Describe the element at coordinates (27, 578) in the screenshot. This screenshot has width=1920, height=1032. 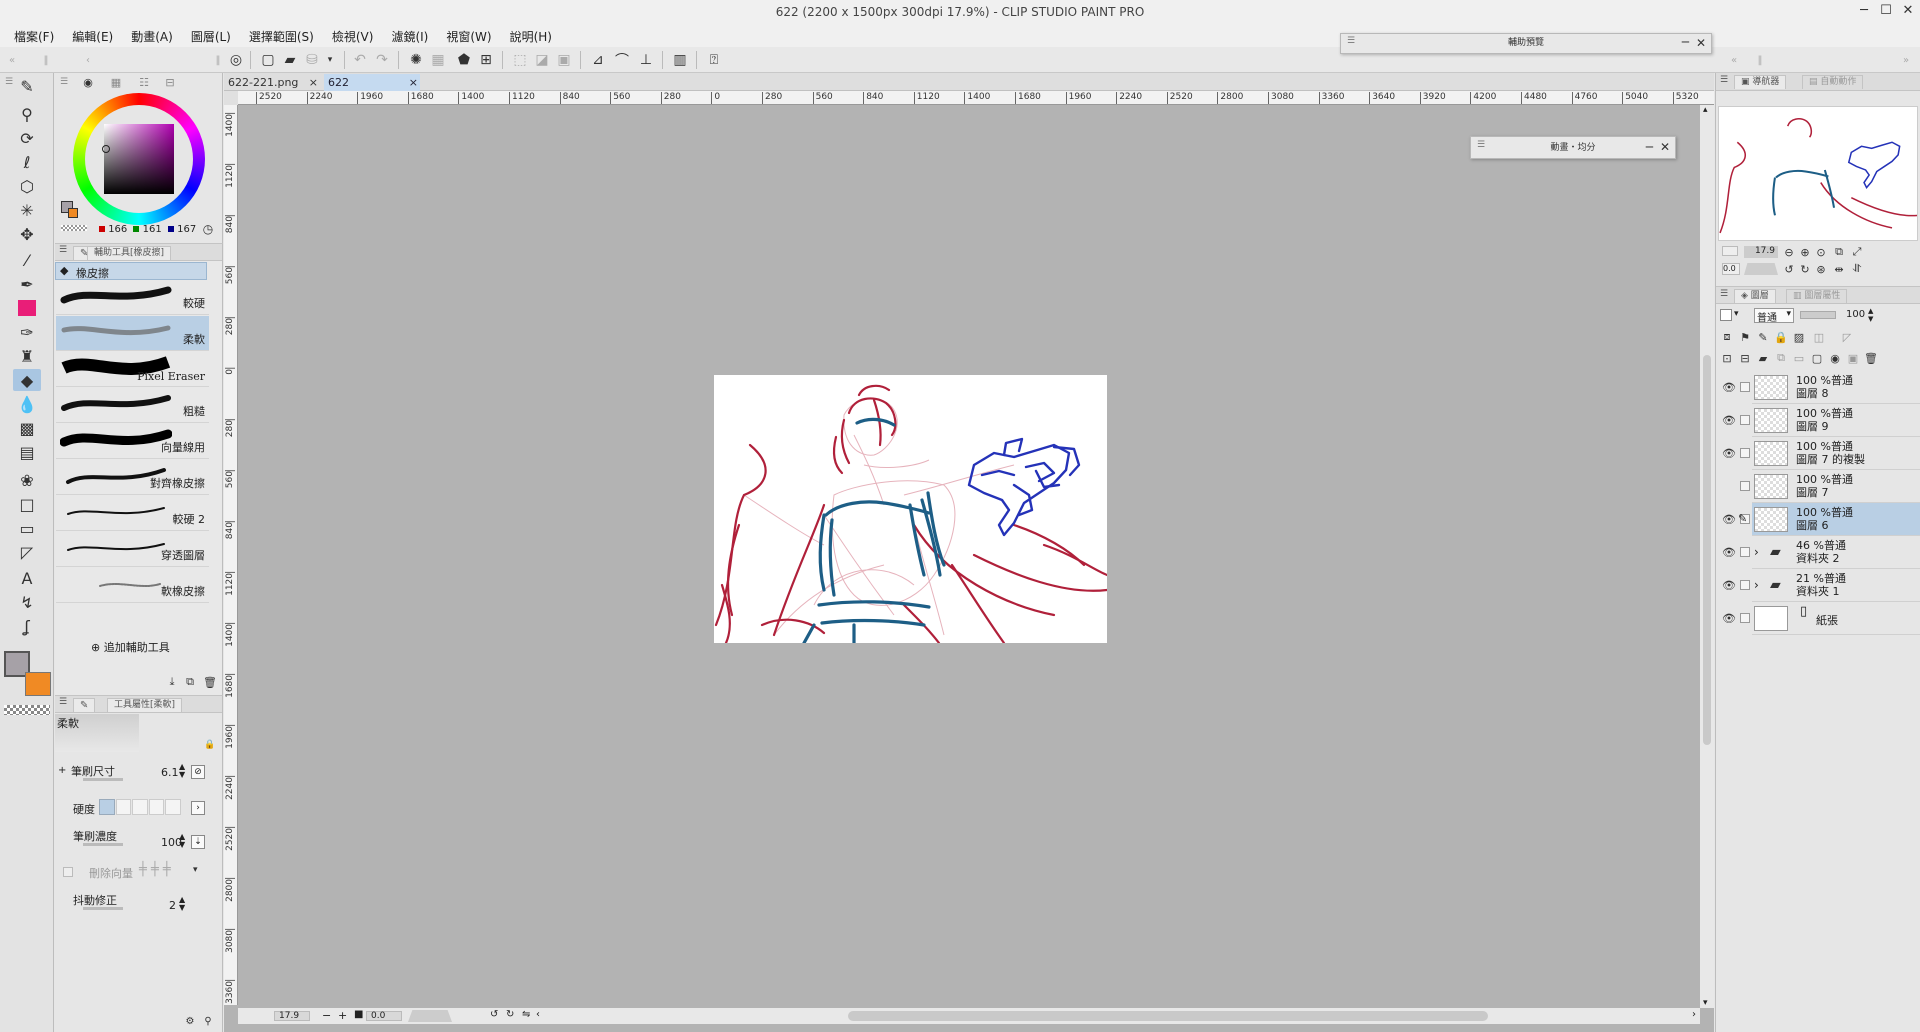
I see `text-tool-icon: A` at that location.